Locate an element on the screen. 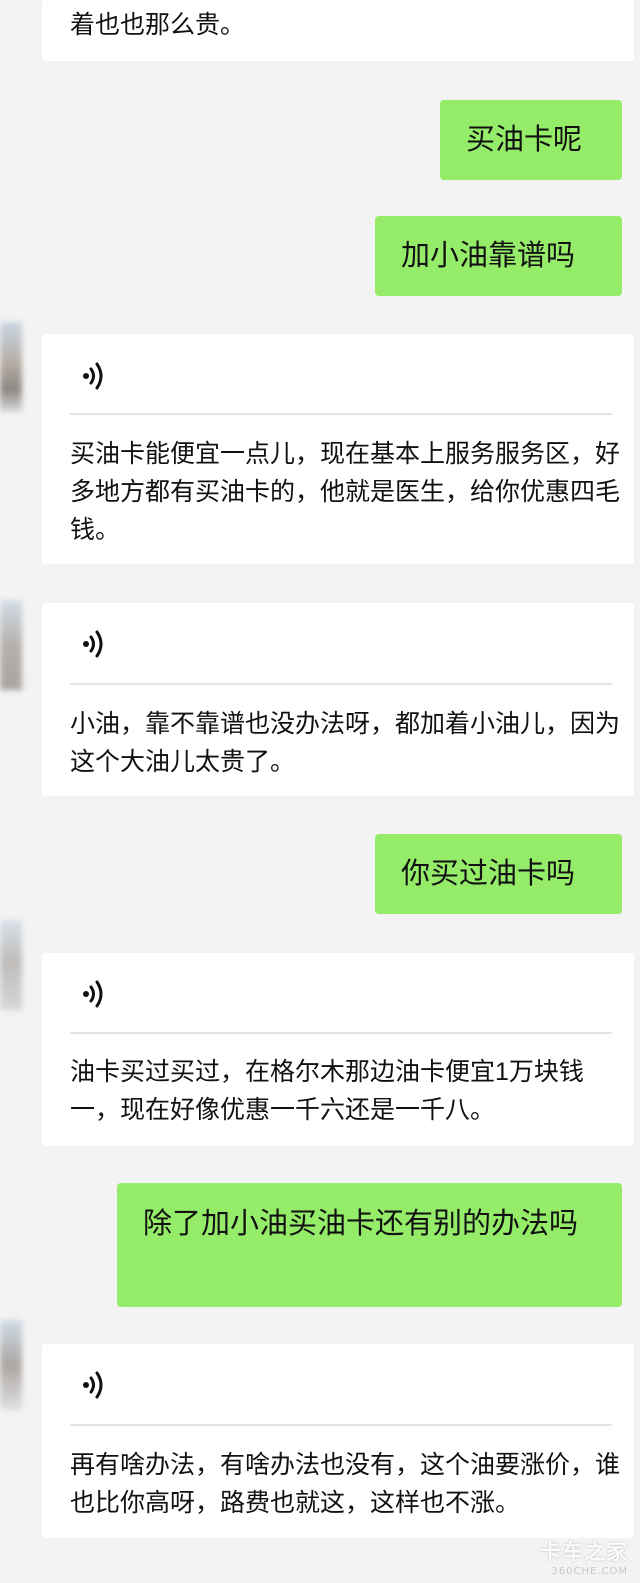 This screenshot has height=1583, width=640. watermark-logo: 卡车之家 360CHE.COM is located at coordinates (584, 1556).